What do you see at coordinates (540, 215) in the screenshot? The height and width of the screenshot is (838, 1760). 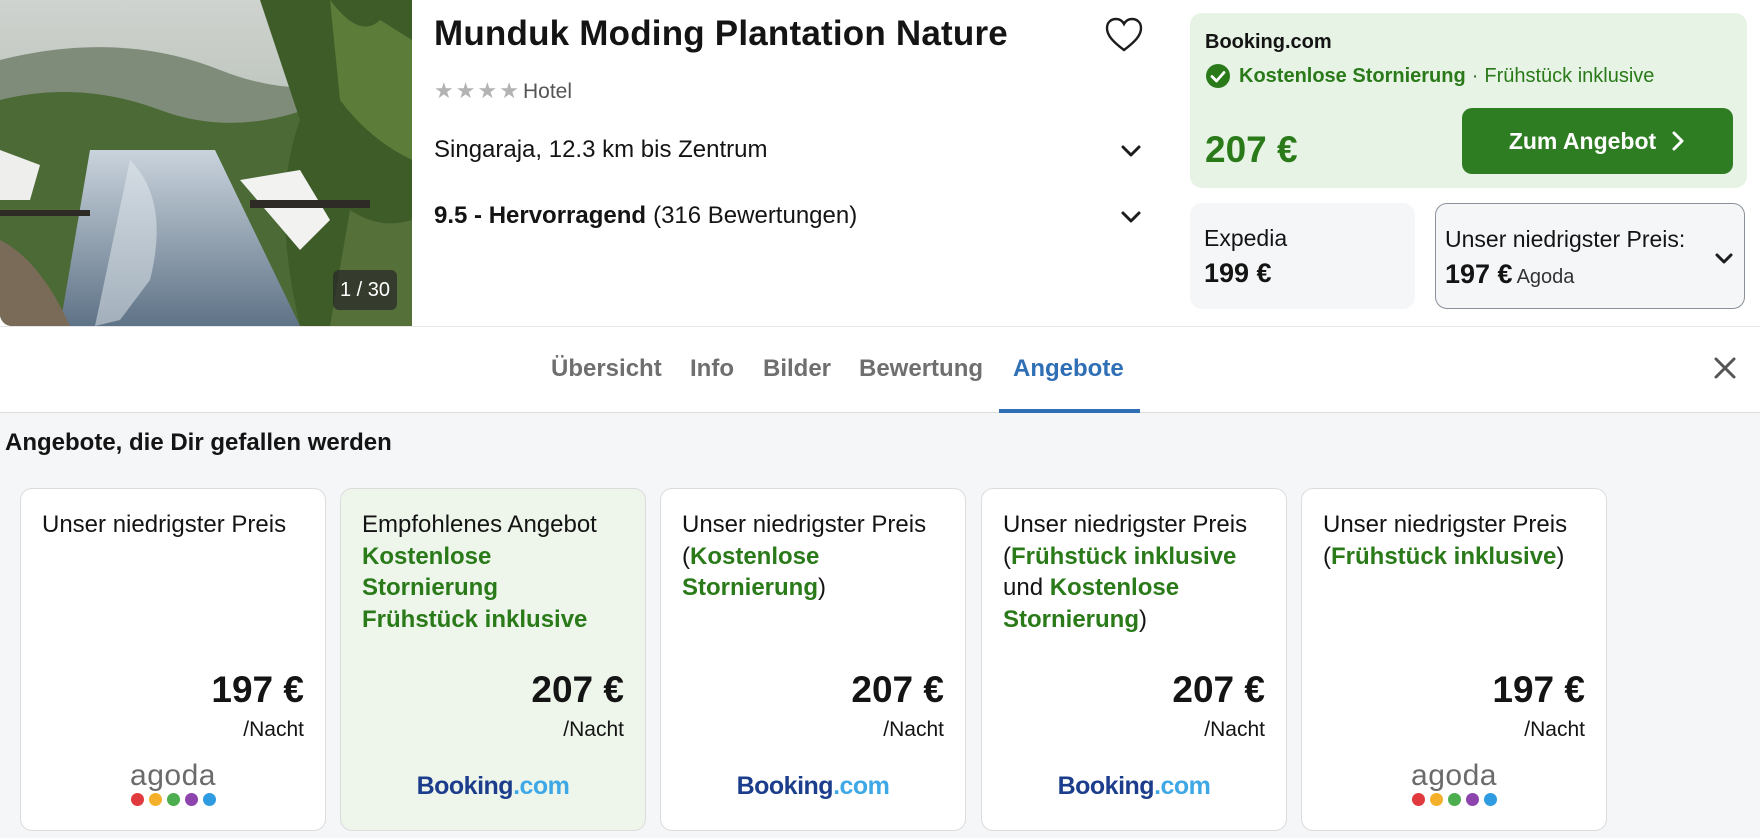 I see `rating-score: 9.5 - Hervorragend` at bounding box center [540, 215].